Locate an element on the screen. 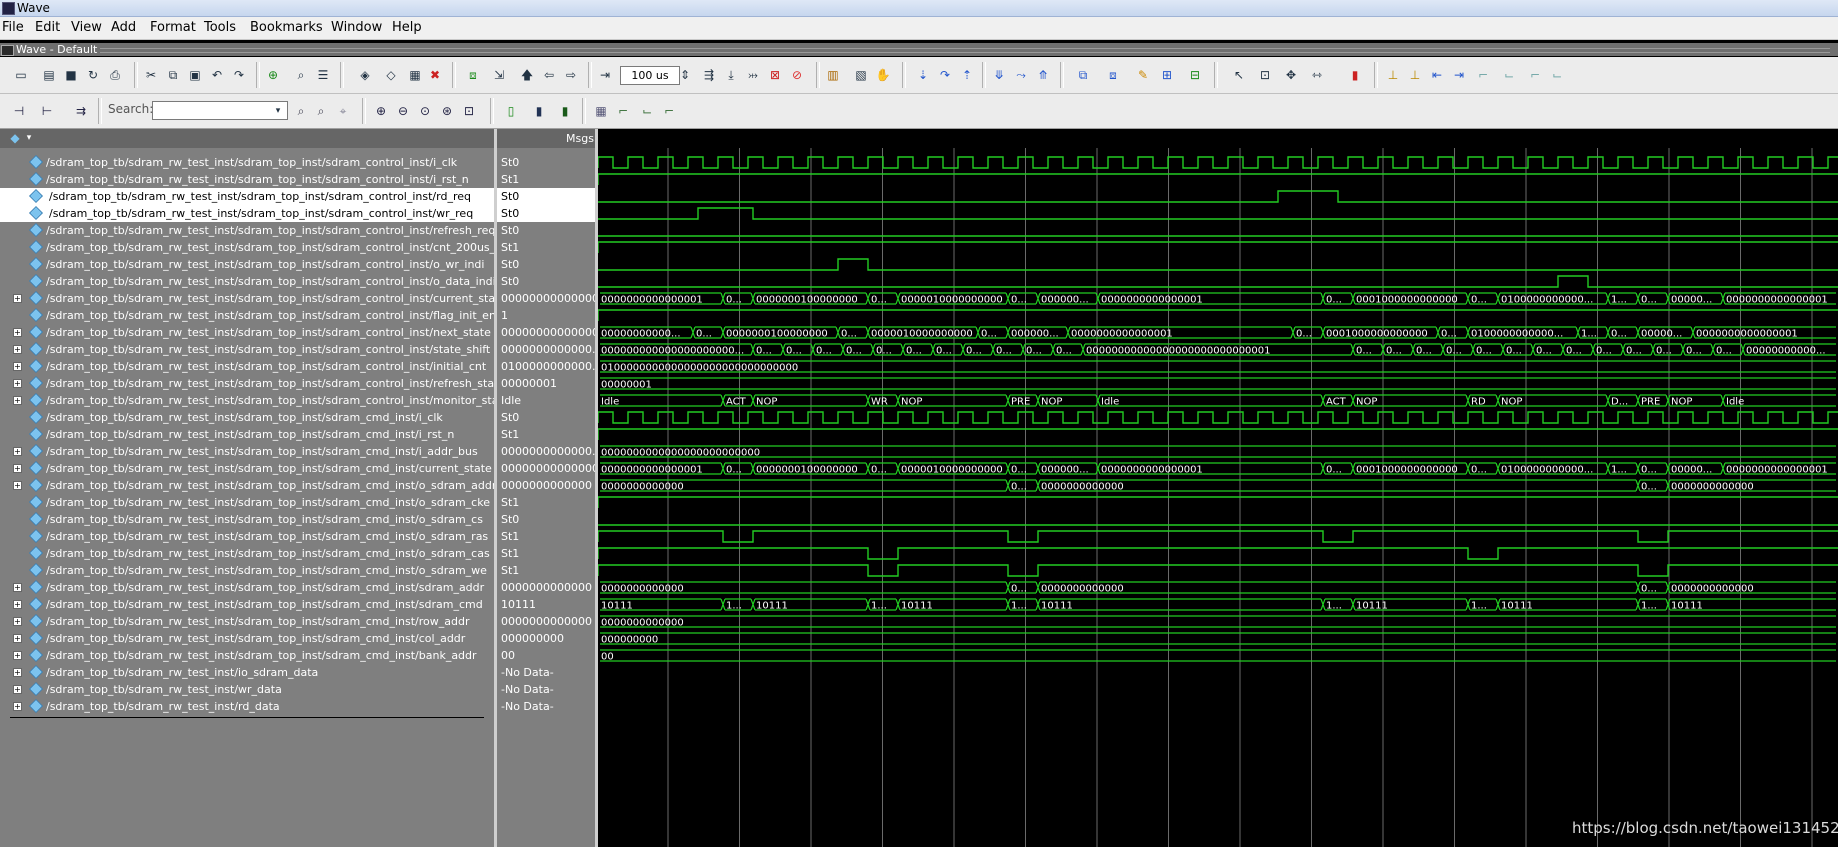 The width and height of the screenshot is (1838, 847). zoom-full-icon: ⊙ is located at coordinates (425, 111).